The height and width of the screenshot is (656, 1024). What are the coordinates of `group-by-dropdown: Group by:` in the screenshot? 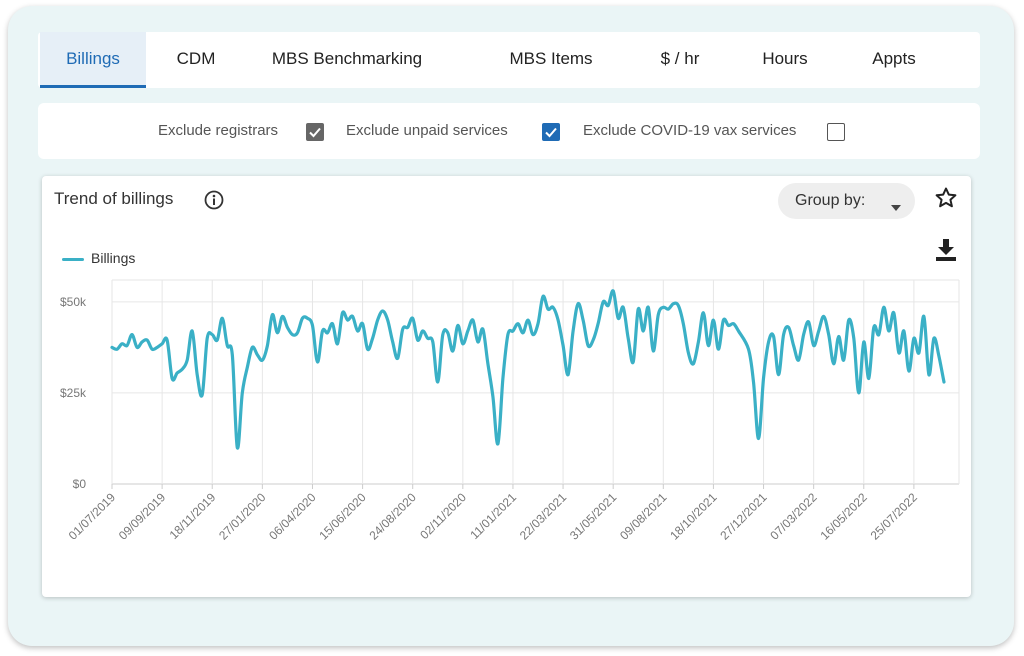 It's located at (846, 201).